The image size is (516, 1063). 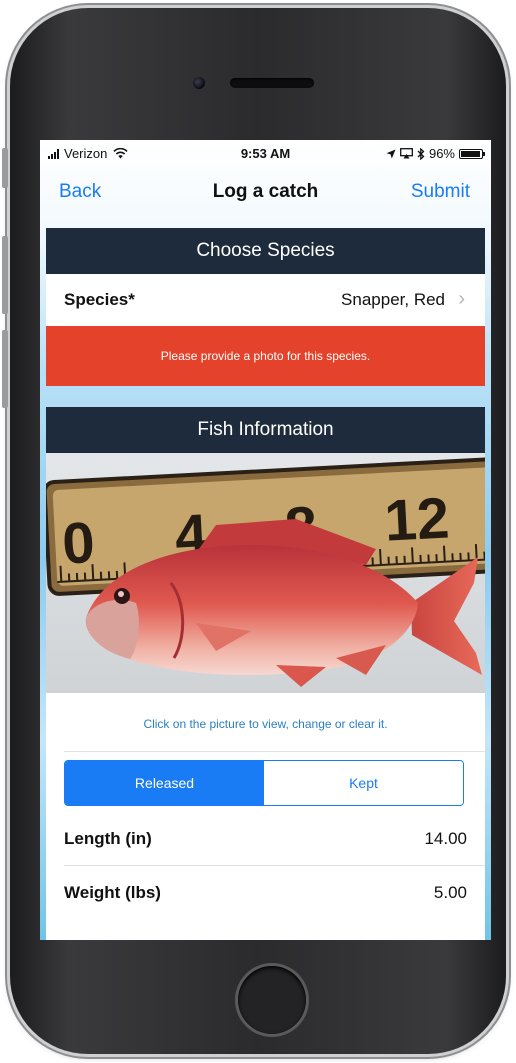 What do you see at coordinates (164, 783) in the screenshot?
I see `released-segment: Released` at bounding box center [164, 783].